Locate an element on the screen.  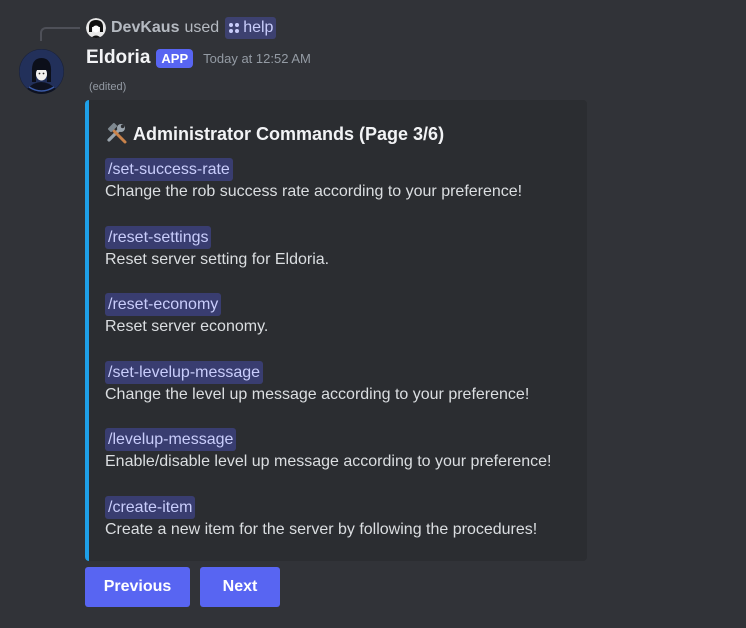
previous-button: Previous is located at coordinates (137, 587).